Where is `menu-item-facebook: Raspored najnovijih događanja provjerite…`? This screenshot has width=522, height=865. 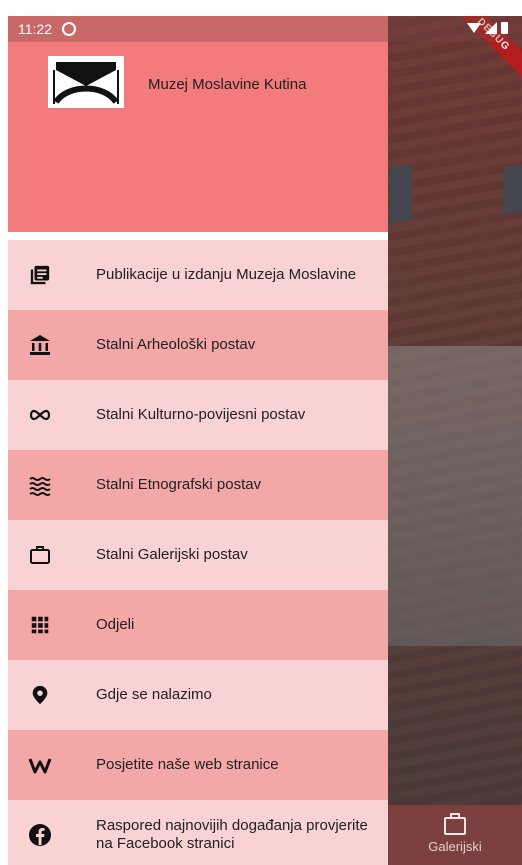
menu-item-facebook: Raspored najnovijih događanja provjerite… is located at coordinates (198, 832).